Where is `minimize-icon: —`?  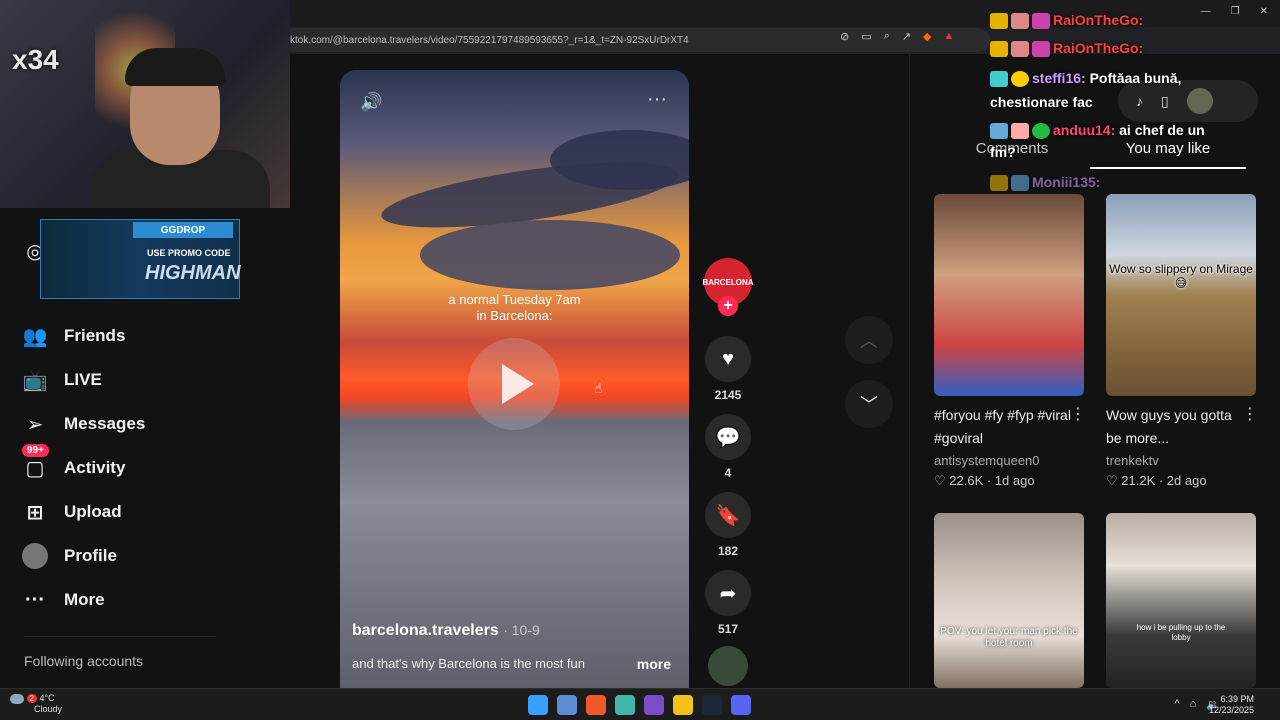 minimize-icon: — is located at coordinates (1206, 11).